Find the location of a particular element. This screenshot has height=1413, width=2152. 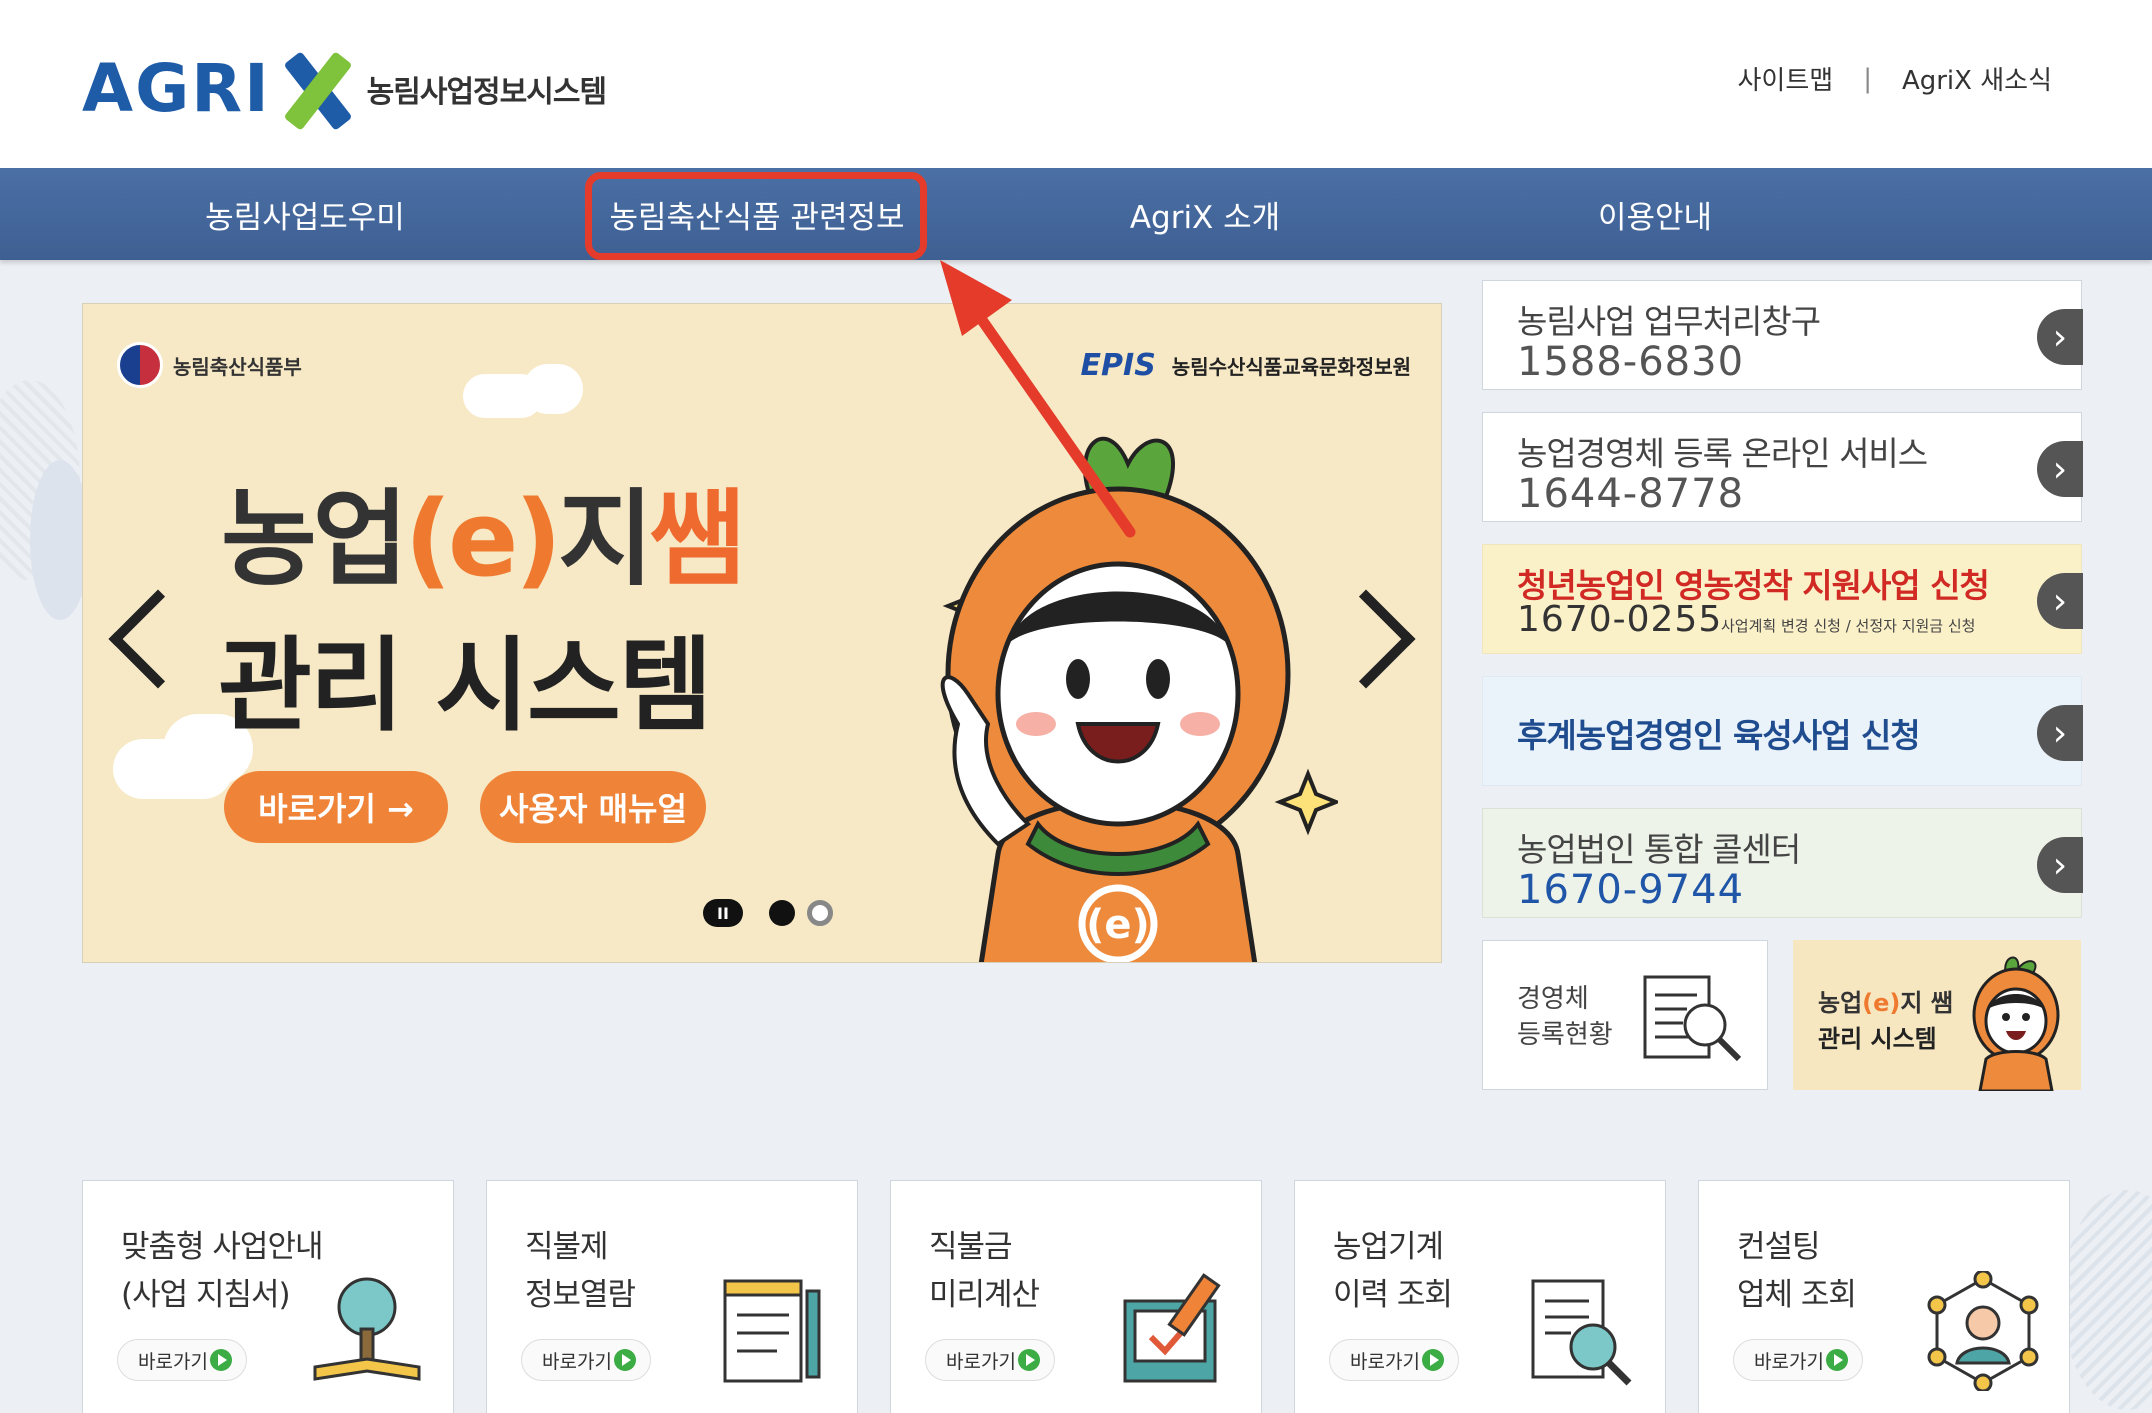

title-part: 농업 is located at coordinates (314, 539).